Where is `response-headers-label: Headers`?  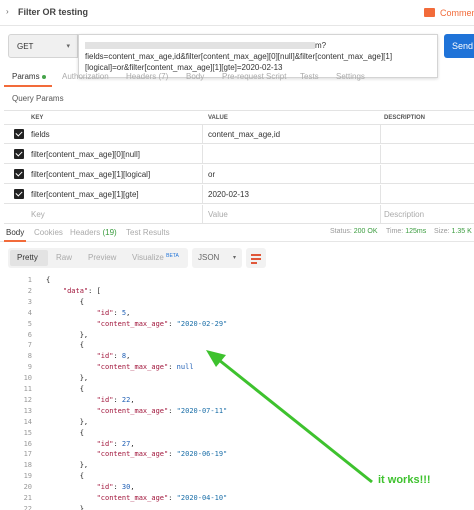
response-headers-label: Headers is located at coordinates (85, 232).